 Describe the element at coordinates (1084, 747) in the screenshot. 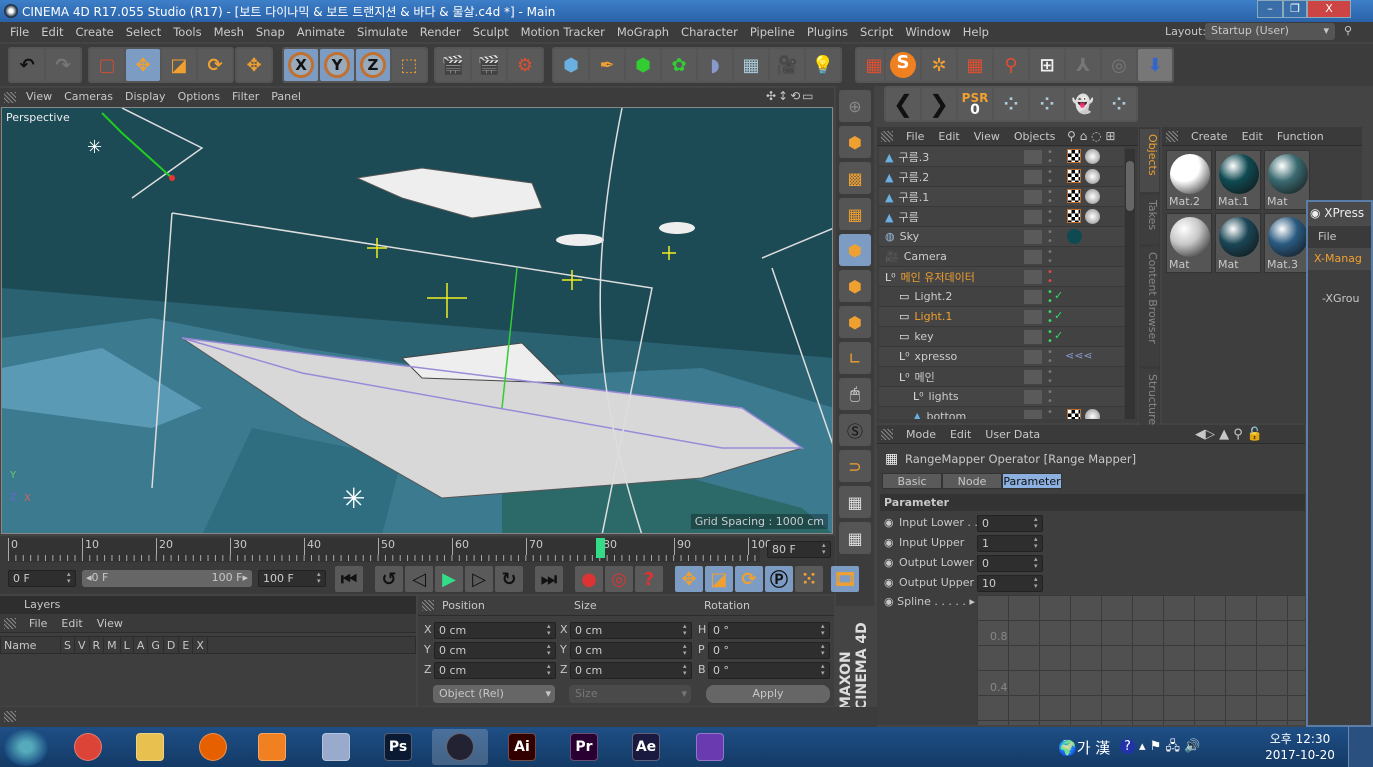

I see `ime-indicator: 🌍가 漢` at that location.